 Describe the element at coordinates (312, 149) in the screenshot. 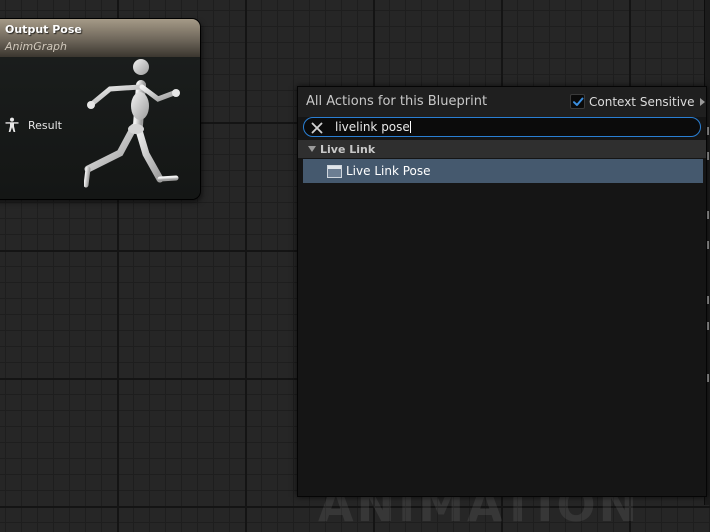

I see `expand-arrow-icon` at that location.